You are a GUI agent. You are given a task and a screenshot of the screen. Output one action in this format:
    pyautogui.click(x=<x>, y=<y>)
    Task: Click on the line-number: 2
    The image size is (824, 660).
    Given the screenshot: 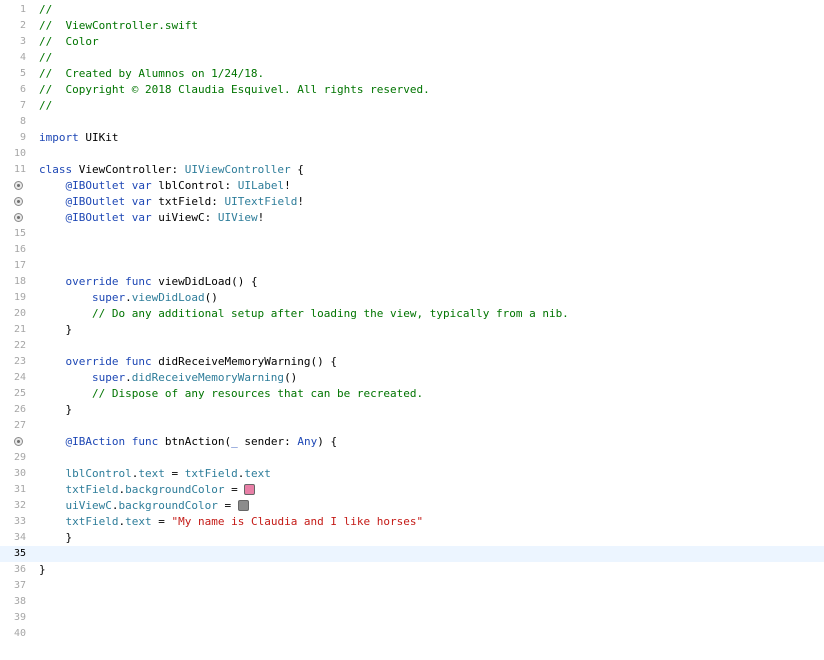 What is the action you would take?
    pyautogui.click(x=13, y=26)
    